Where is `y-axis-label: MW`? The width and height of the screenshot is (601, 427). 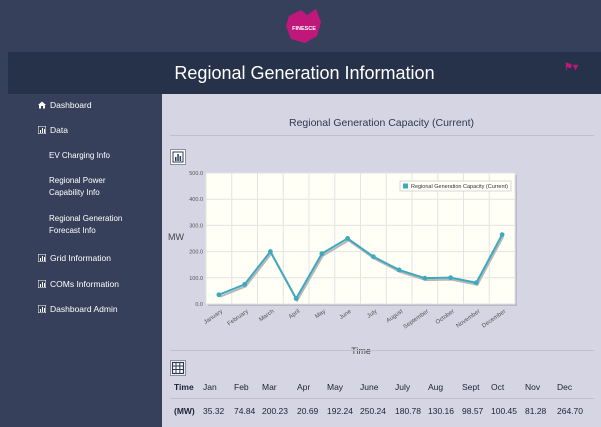
y-axis-label: MW is located at coordinates (176, 237).